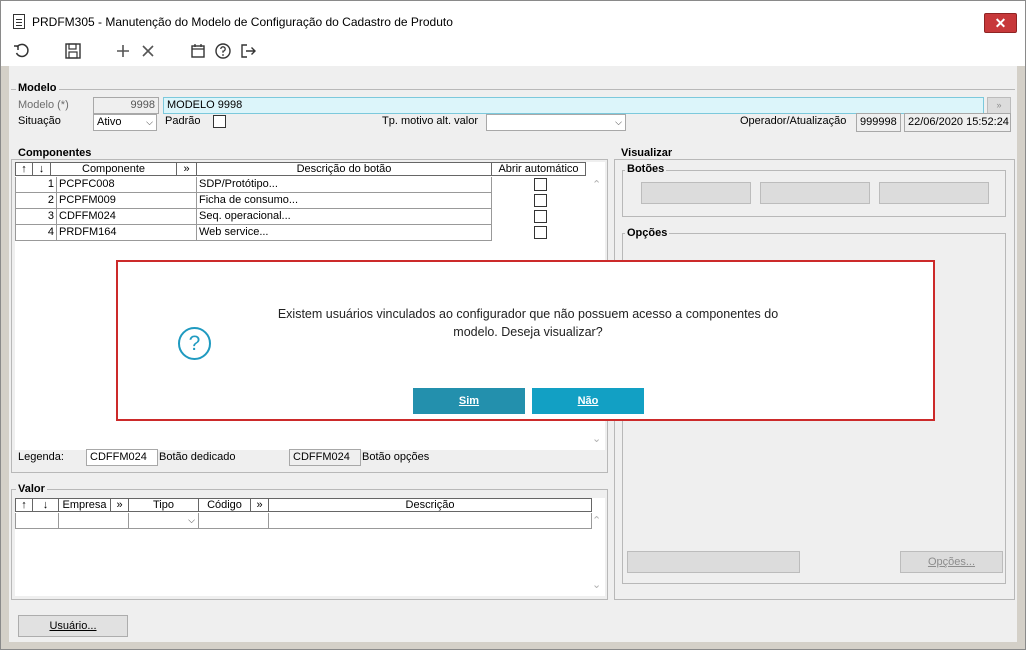 This screenshot has width=1026, height=650. Describe the element at coordinates (114, 169) in the screenshot. I see `header-componente: Componente` at that location.